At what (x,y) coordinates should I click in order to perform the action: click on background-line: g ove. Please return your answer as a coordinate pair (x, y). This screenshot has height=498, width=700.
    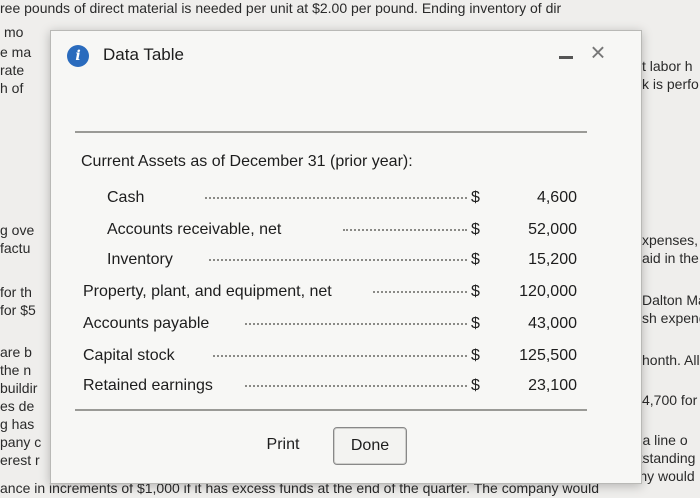
    Looking at the image, I should click on (17, 230).